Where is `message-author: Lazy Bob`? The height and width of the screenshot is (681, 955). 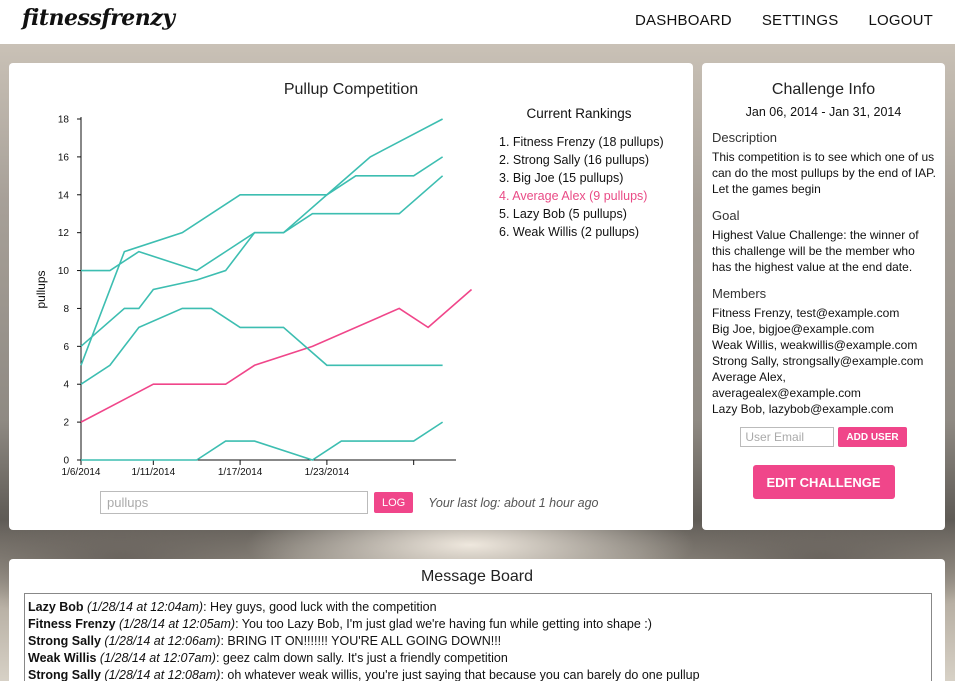
message-author: Lazy Bob is located at coordinates (56, 607).